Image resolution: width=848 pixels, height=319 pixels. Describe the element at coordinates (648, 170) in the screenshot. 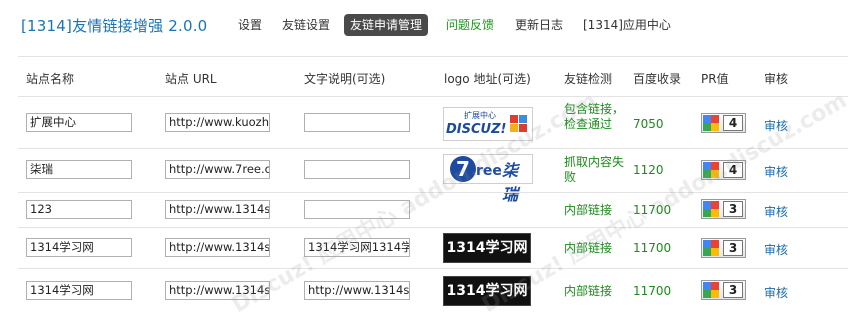

I see `baidu-count: 1120` at that location.